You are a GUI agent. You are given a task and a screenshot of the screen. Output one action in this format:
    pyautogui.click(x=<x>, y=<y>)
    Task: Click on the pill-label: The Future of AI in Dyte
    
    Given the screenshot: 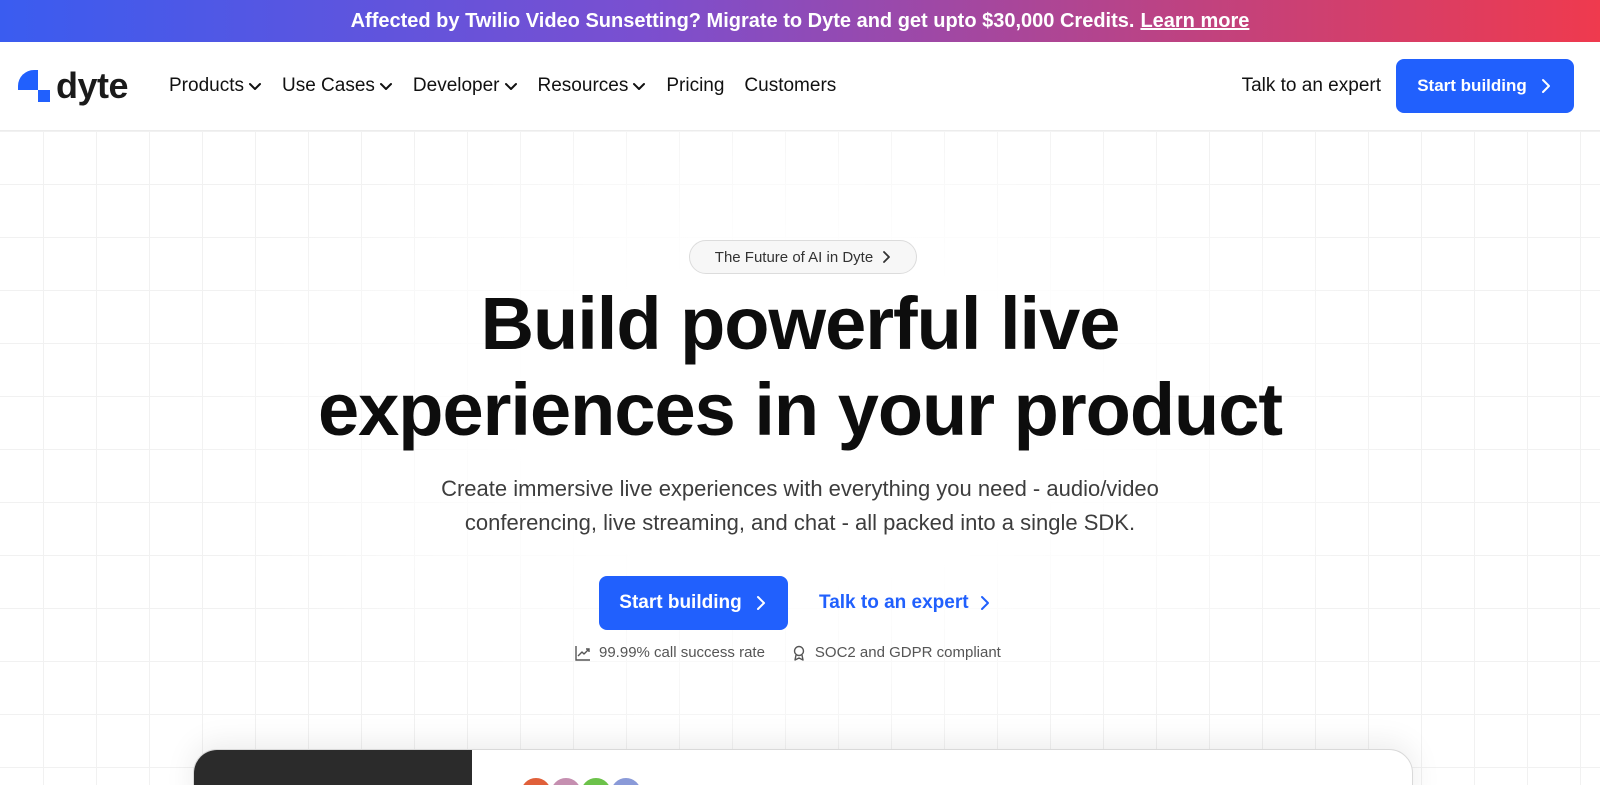 What is the action you would take?
    pyautogui.click(x=794, y=257)
    